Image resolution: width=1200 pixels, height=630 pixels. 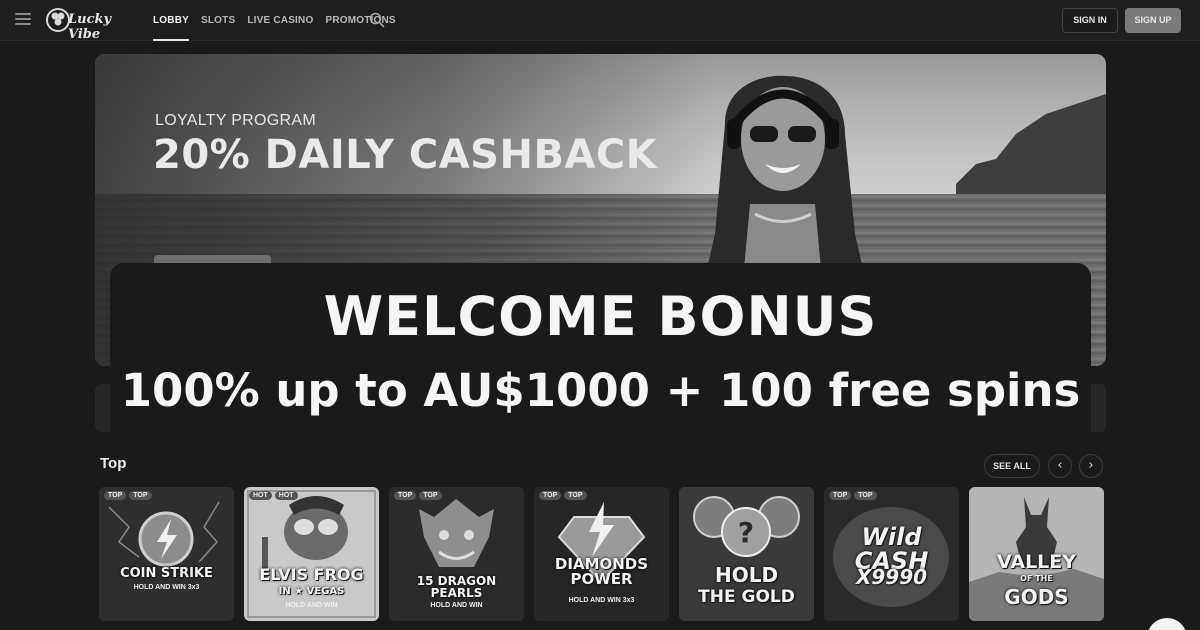 I want to click on welcome-bonus-title: WELCOME BONUS, so click(x=600, y=316).